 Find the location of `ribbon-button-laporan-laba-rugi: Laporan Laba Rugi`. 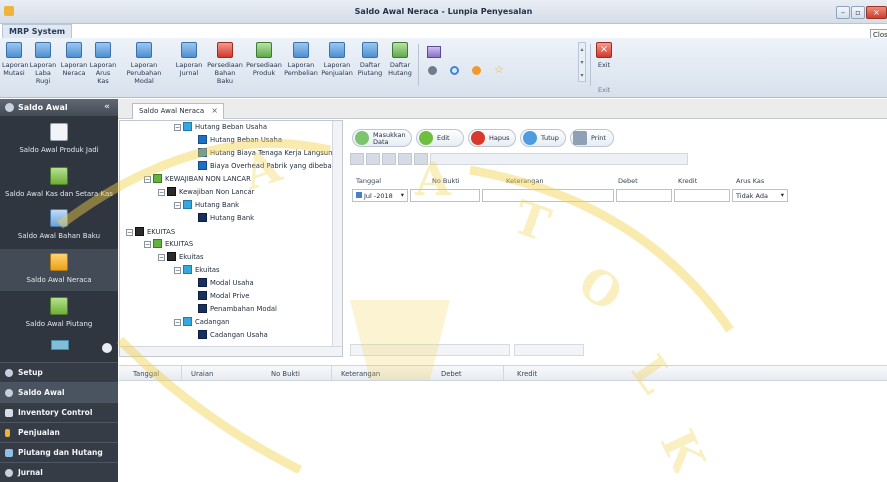

ribbon-button-laporan-laba-rugi: Laporan Laba Rugi is located at coordinates (43, 65).